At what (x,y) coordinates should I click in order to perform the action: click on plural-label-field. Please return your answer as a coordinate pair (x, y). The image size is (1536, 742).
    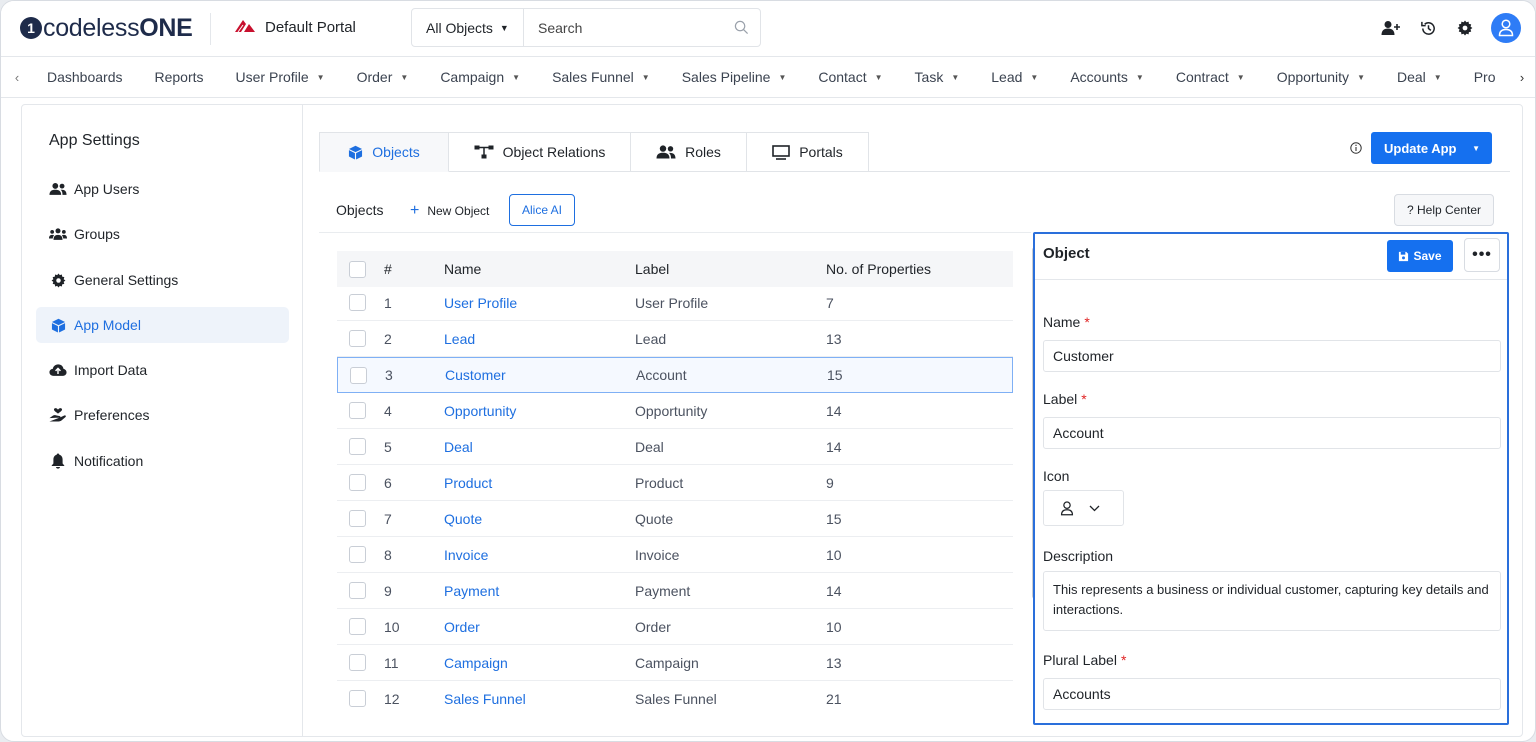
    Looking at the image, I should click on (1272, 694).